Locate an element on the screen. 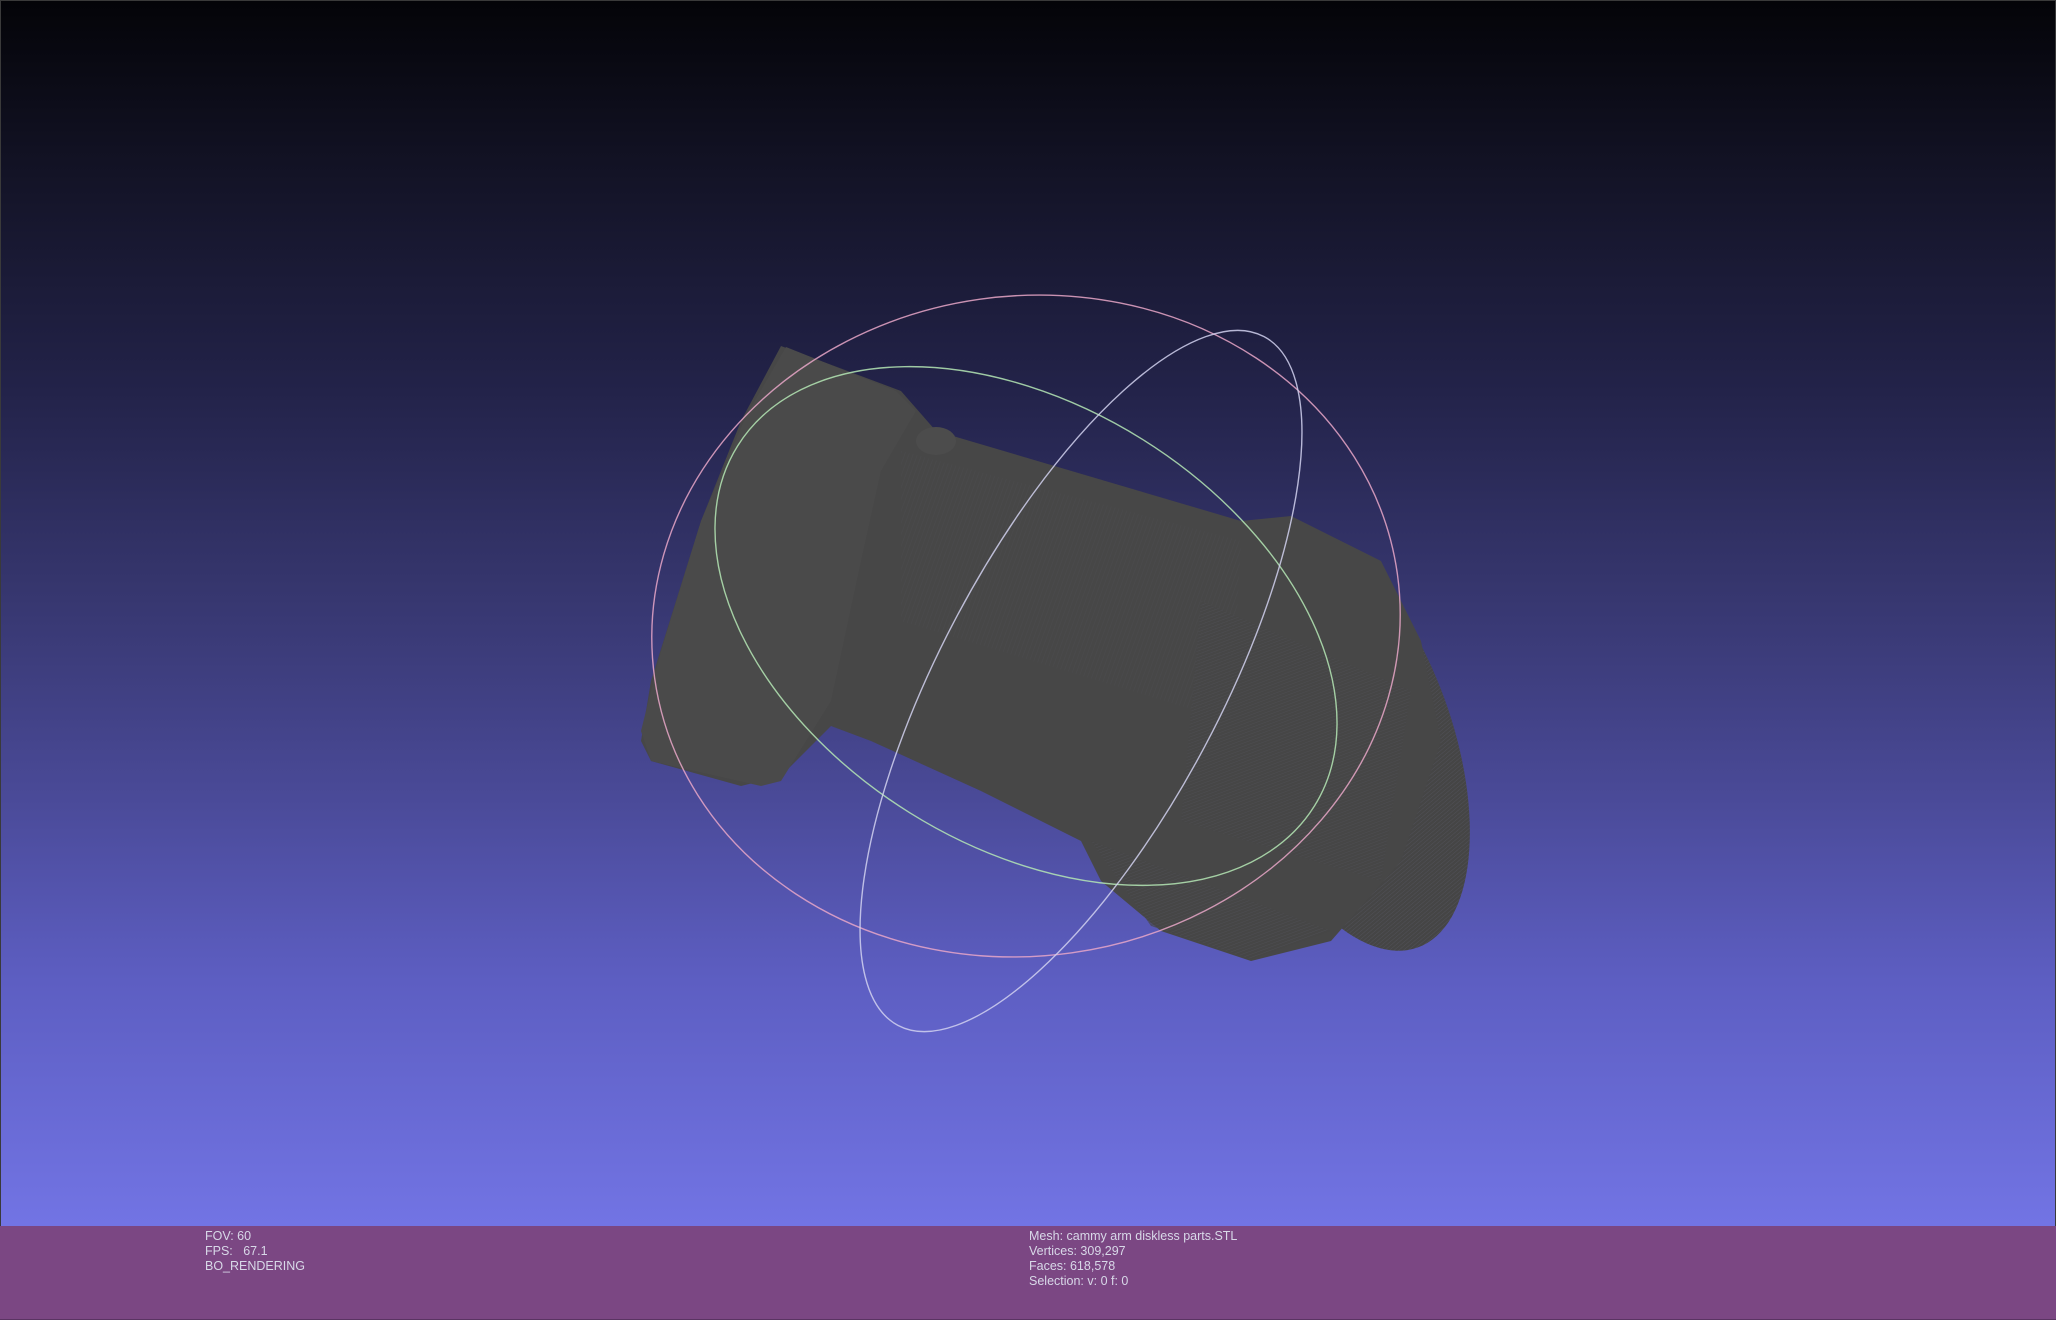  mesh-name: Mesh: cammy arm diskless parts.STL is located at coordinates (1133, 1236).